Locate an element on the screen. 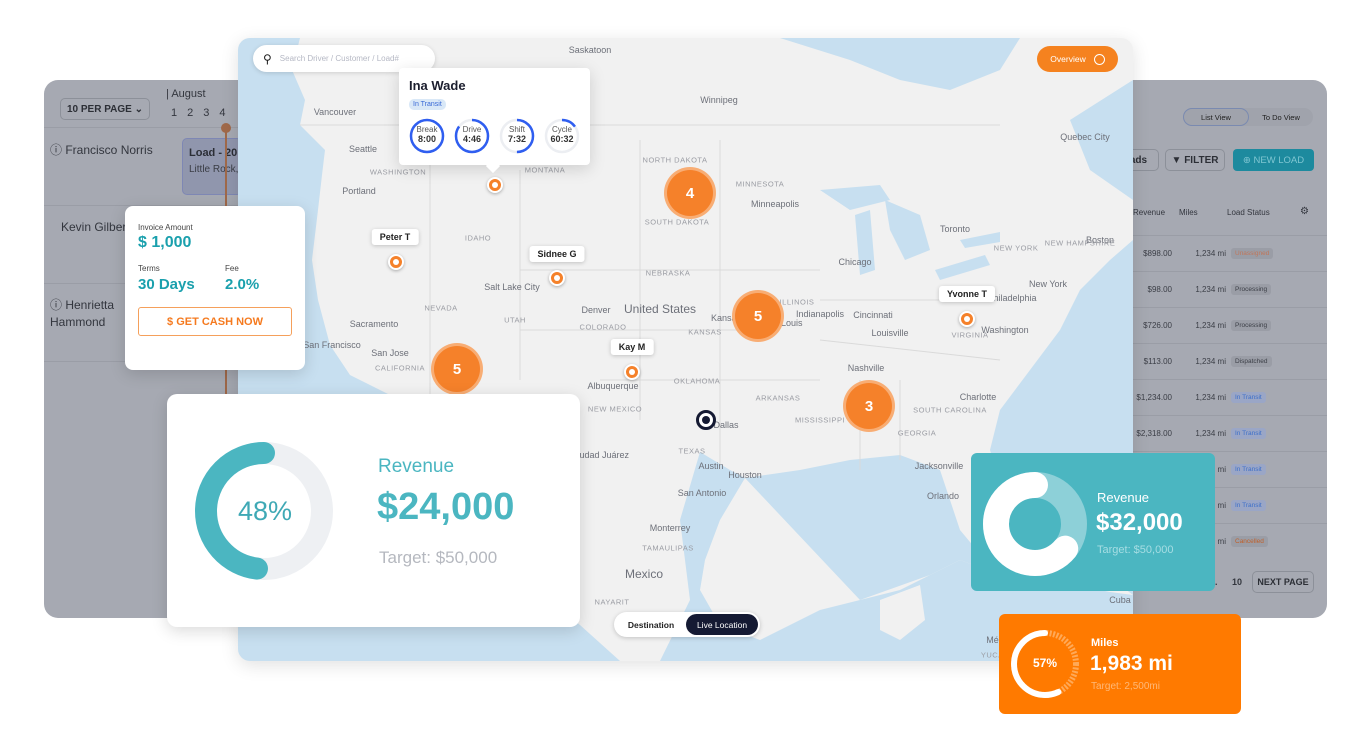 The width and height of the screenshot is (1366, 737). per-page-dropdown: 10 PER PAGE ⌄ is located at coordinates (105, 109).